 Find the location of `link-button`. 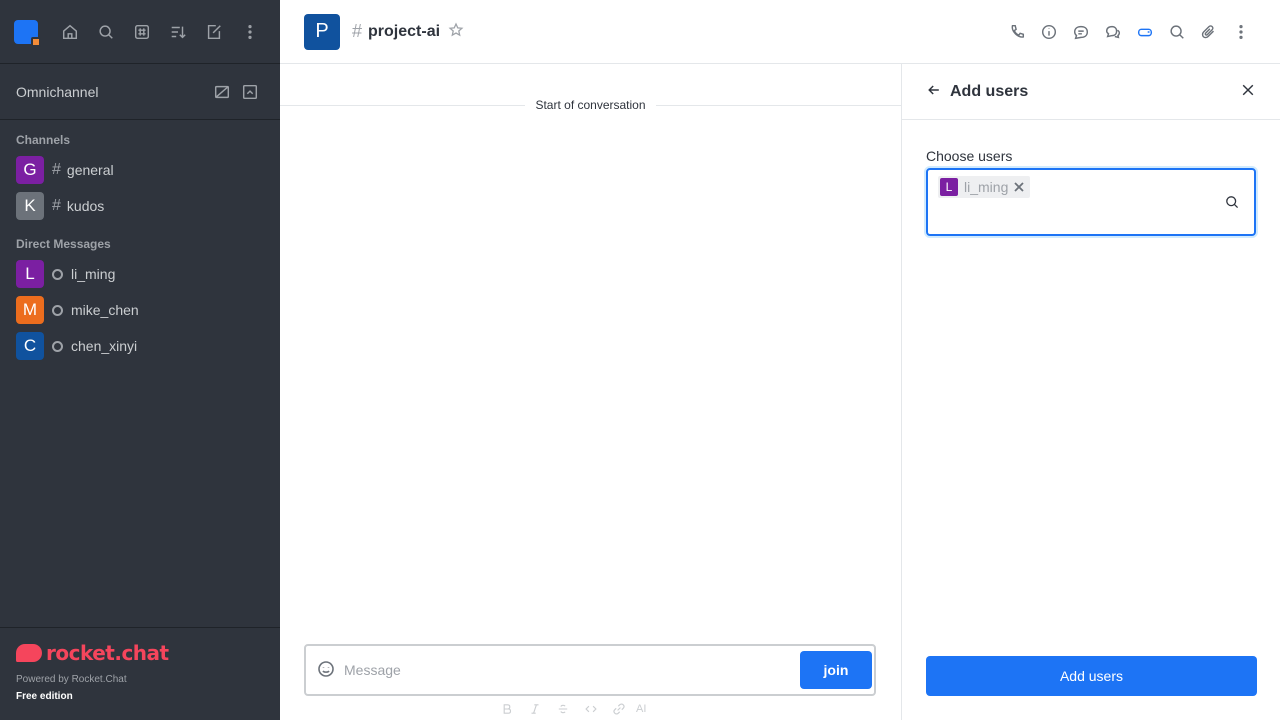

link-button is located at coordinates (619, 709).